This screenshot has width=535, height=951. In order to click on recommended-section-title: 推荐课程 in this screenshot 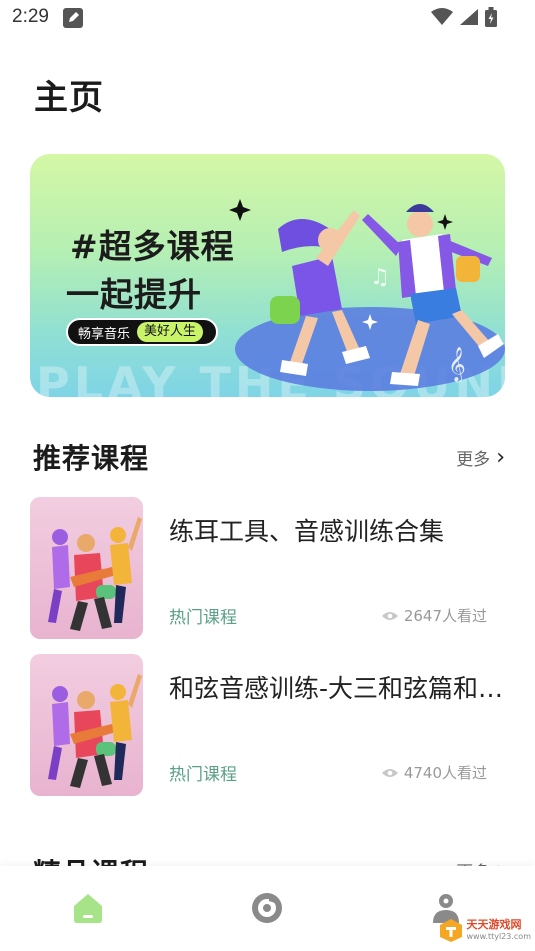, I will do `click(91, 458)`.